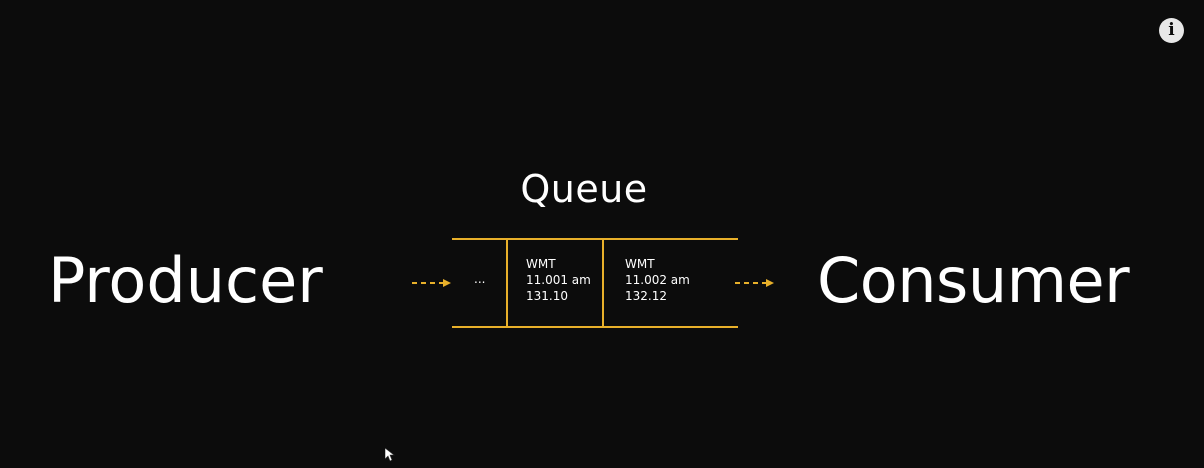 This screenshot has width=1204, height=468. I want to click on queue-message: WMT 11.001 am 131.10, so click(558, 280).